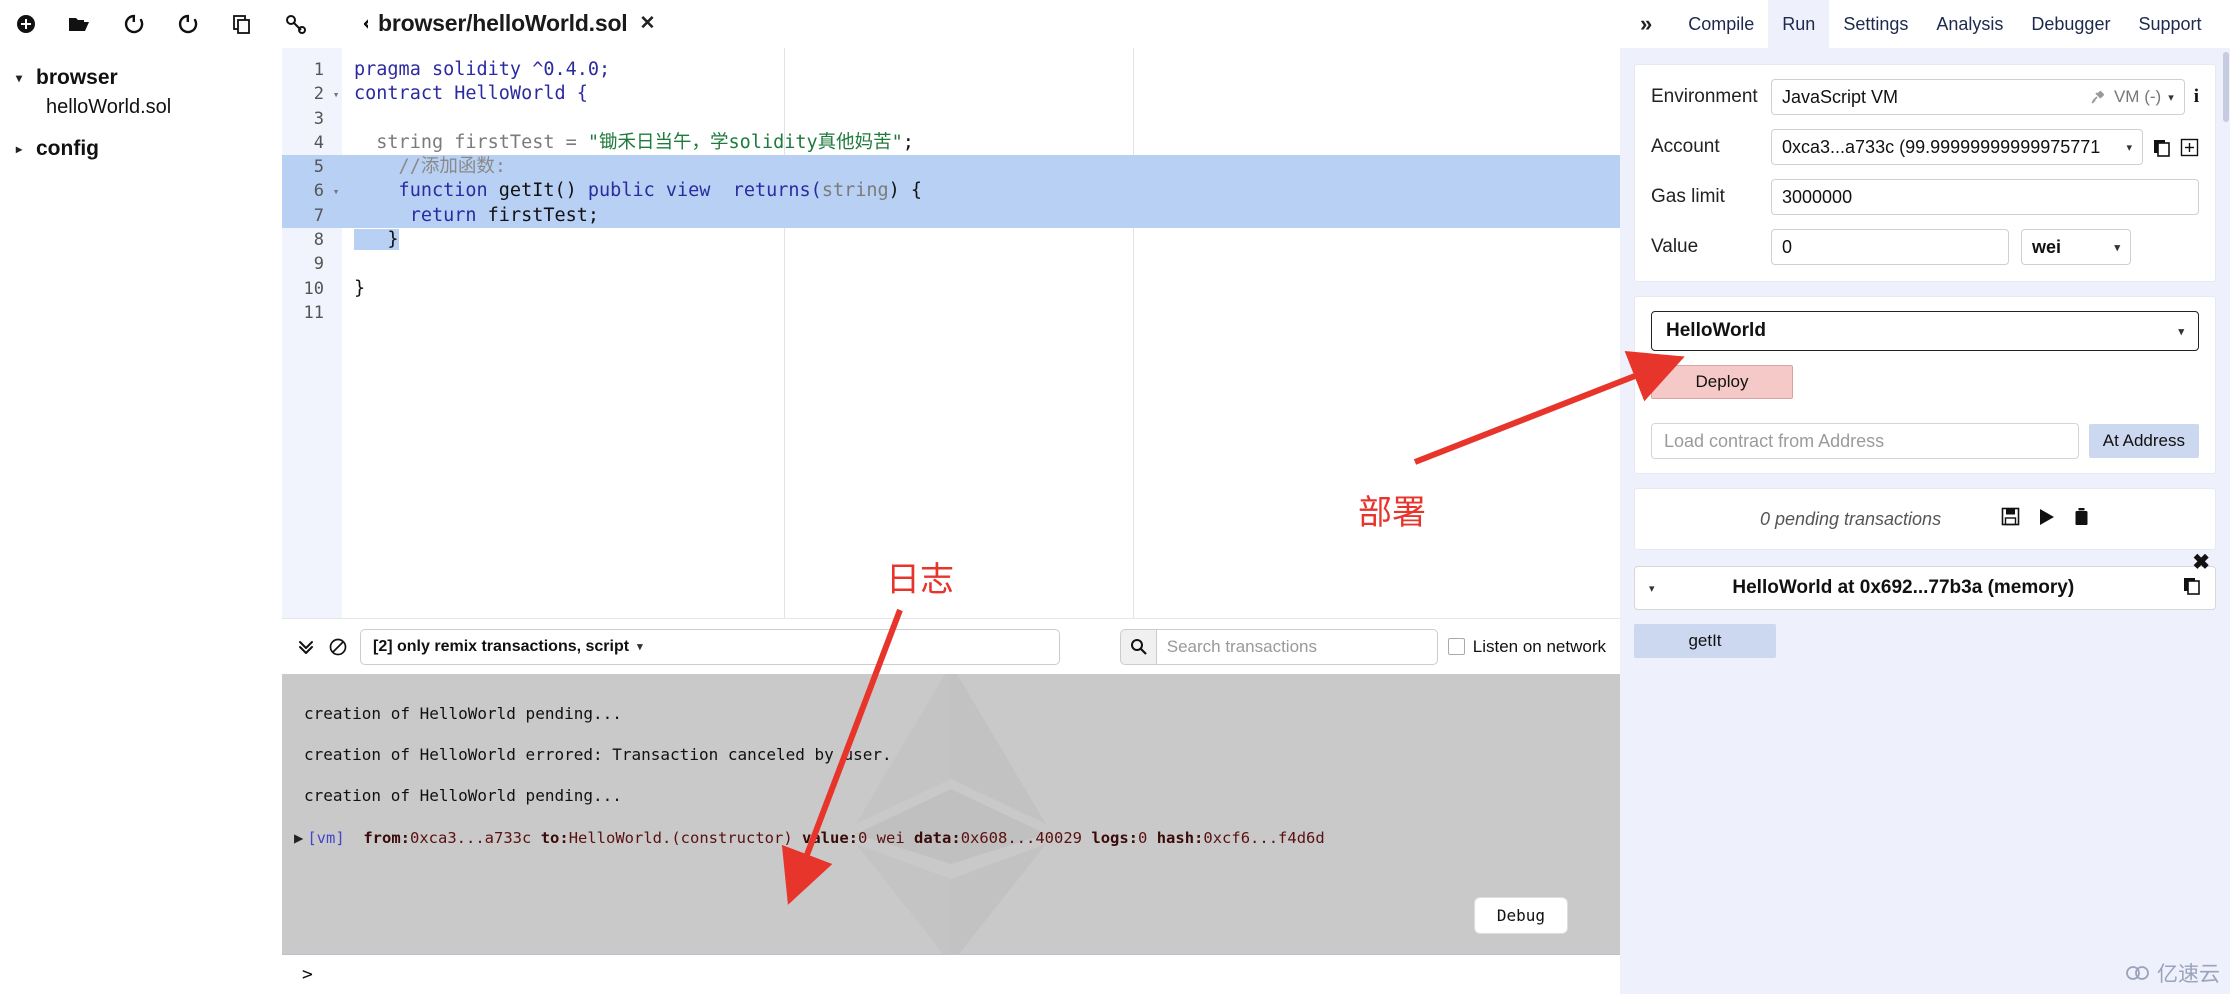 This screenshot has width=2230, height=994. Describe the element at coordinates (307, 974) in the screenshot. I see `prompt-caret: >` at that location.